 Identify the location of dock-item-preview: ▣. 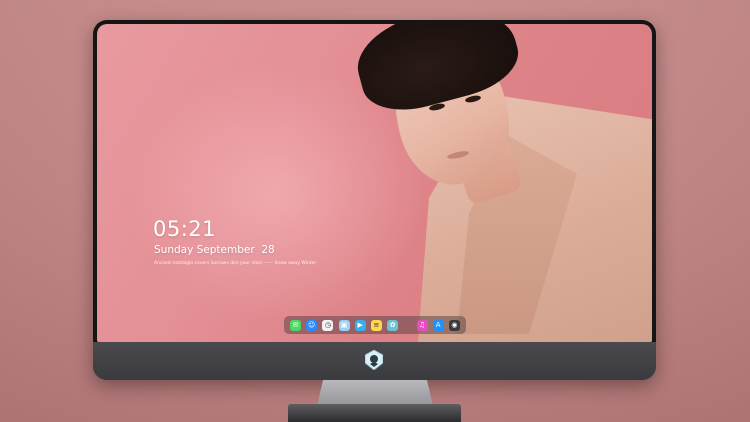
(344, 325).